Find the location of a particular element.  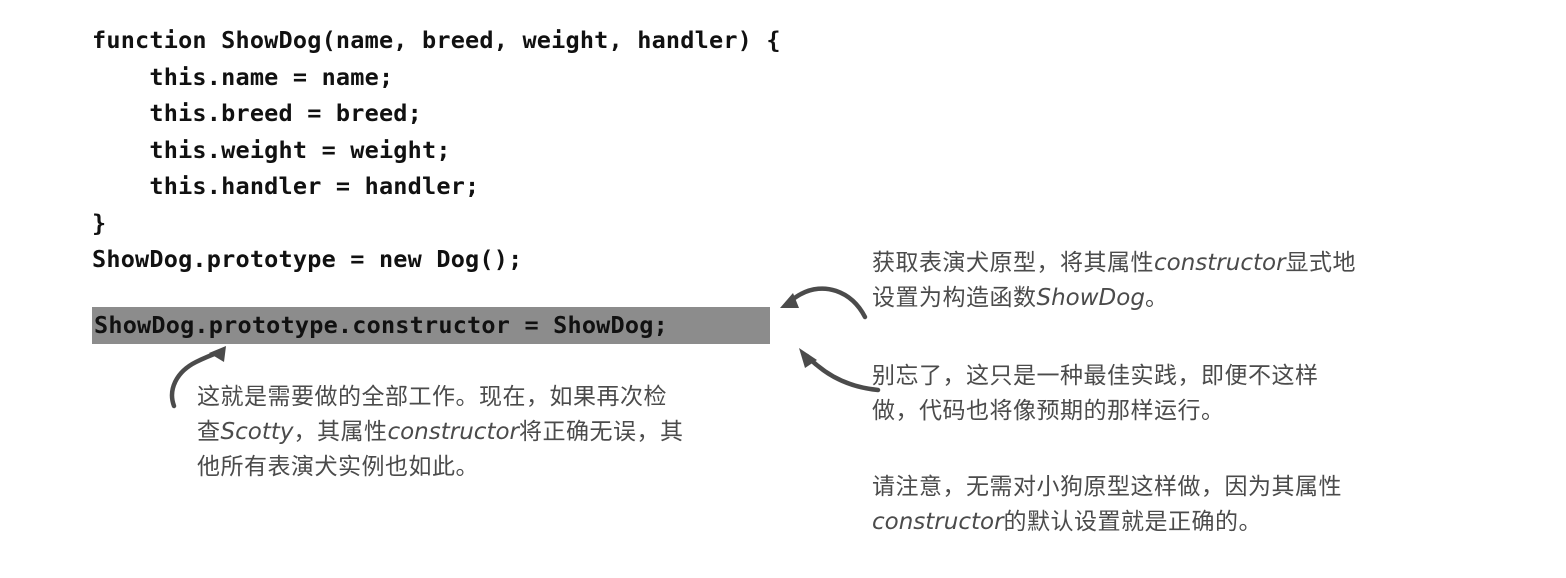

annotation-line: constructor的默认设置就是正确的。 is located at coordinates (1067, 522).